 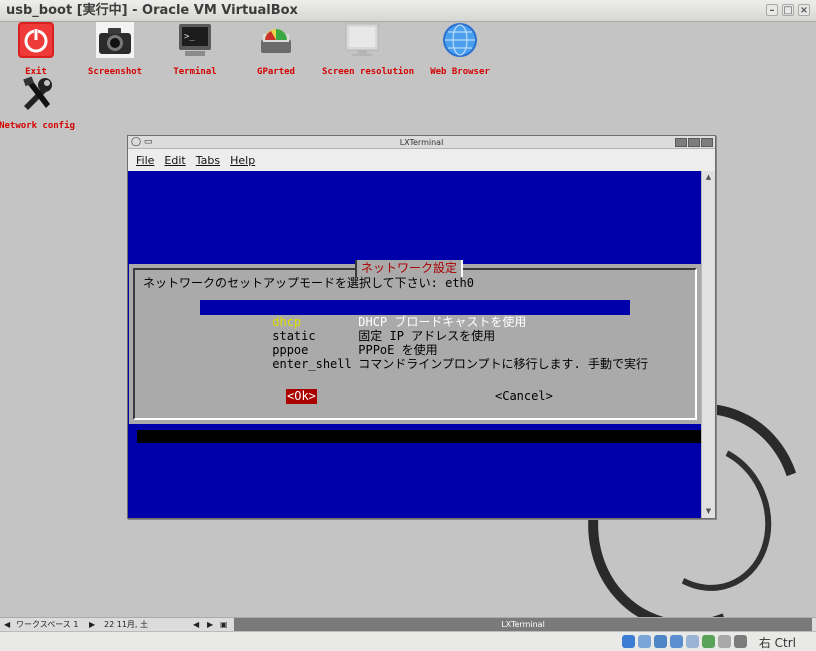 What do you see at coordinates (415, 328) in the screenshot?
I see `menu-option-static: static 固定 IP アドレスを使用` at bounding box center [415, 328].